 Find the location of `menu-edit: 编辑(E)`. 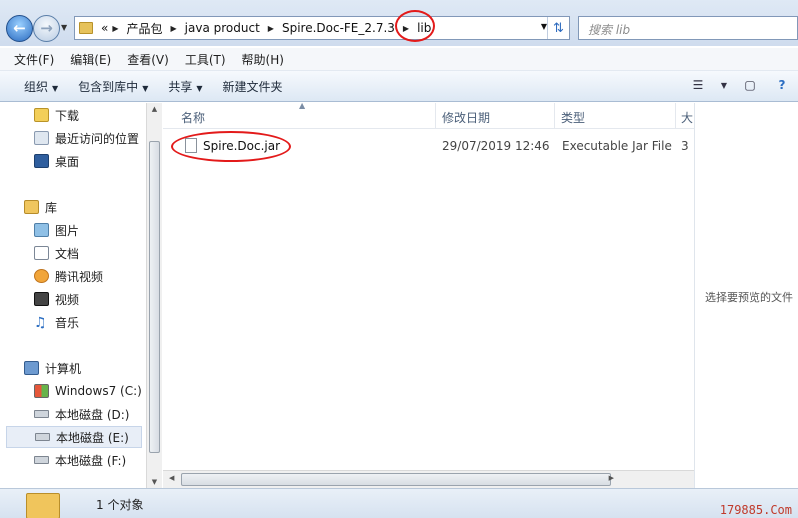

menu-edit: 编辑(E) is located at coordinates (90, 59).